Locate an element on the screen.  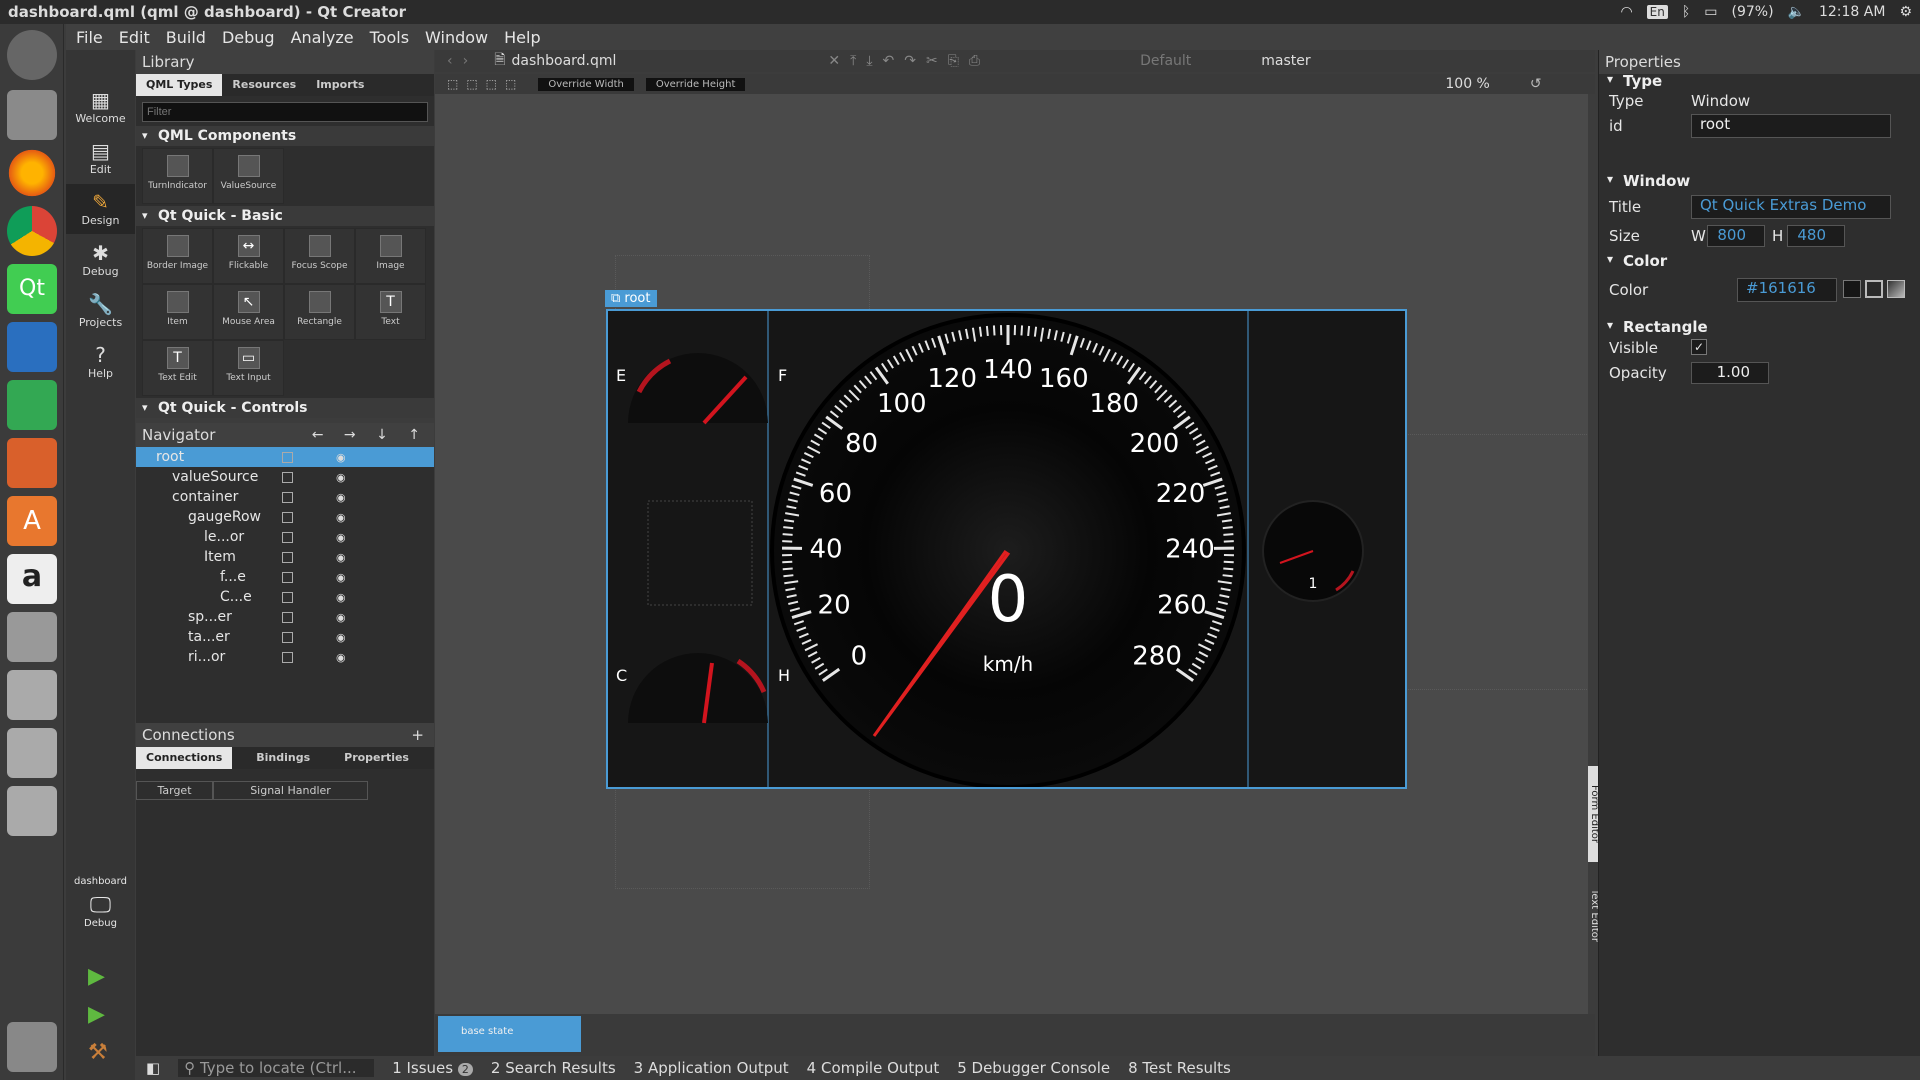
navigator-node: ri...or ◉ is located at coordinates (285, 657).